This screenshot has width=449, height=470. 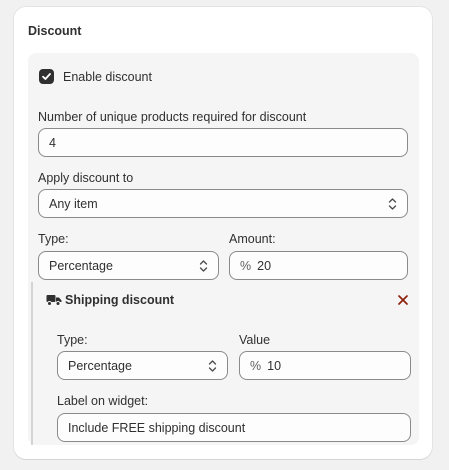 I want to click on shipping-value-prefix: %, so click(x=256, y=365).